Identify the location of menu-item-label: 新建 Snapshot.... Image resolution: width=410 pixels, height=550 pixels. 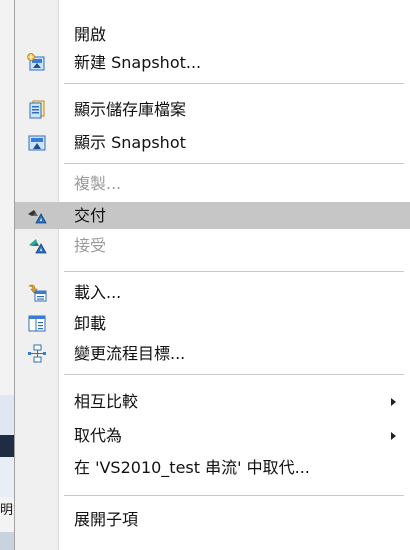
(138, 62).